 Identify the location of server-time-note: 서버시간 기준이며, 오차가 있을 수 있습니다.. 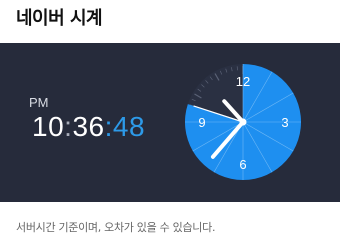
(116, 227).